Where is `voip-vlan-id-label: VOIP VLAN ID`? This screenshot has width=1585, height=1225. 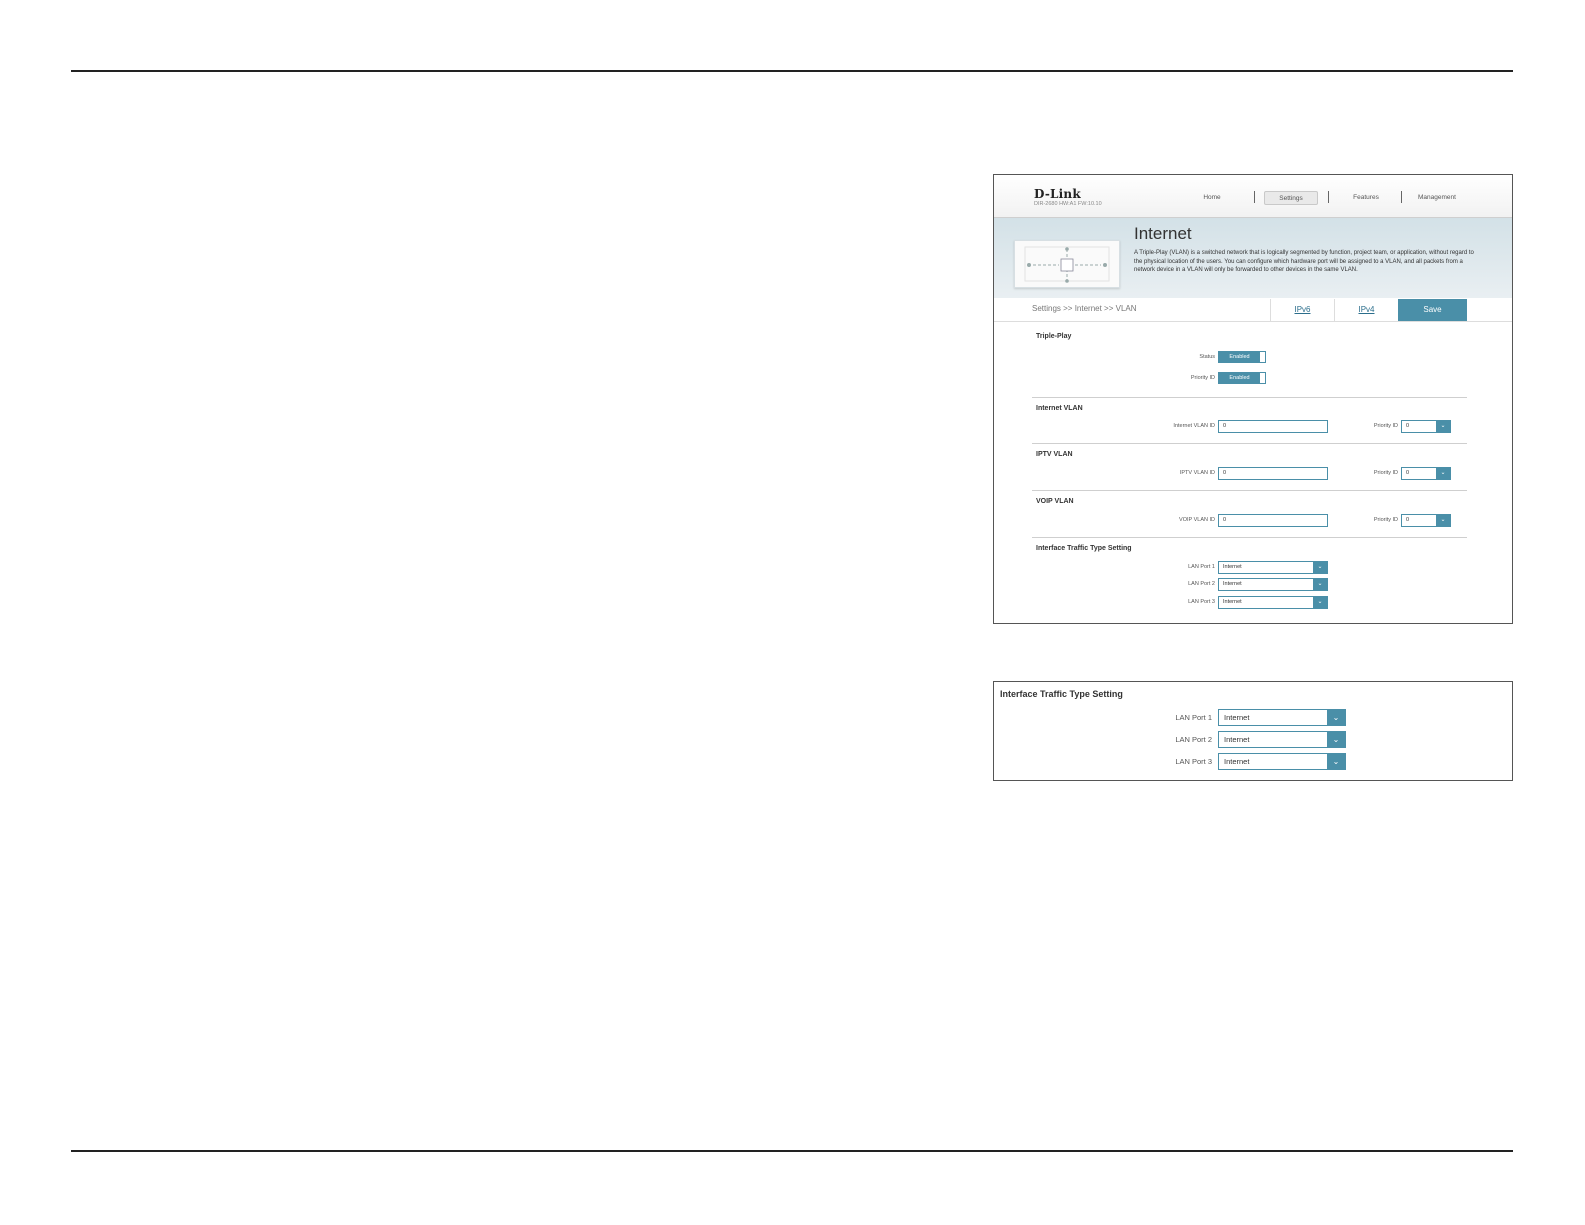
voip-vlan-id-label: VOIP VLAN ID is located at coordinates (1197, 520).